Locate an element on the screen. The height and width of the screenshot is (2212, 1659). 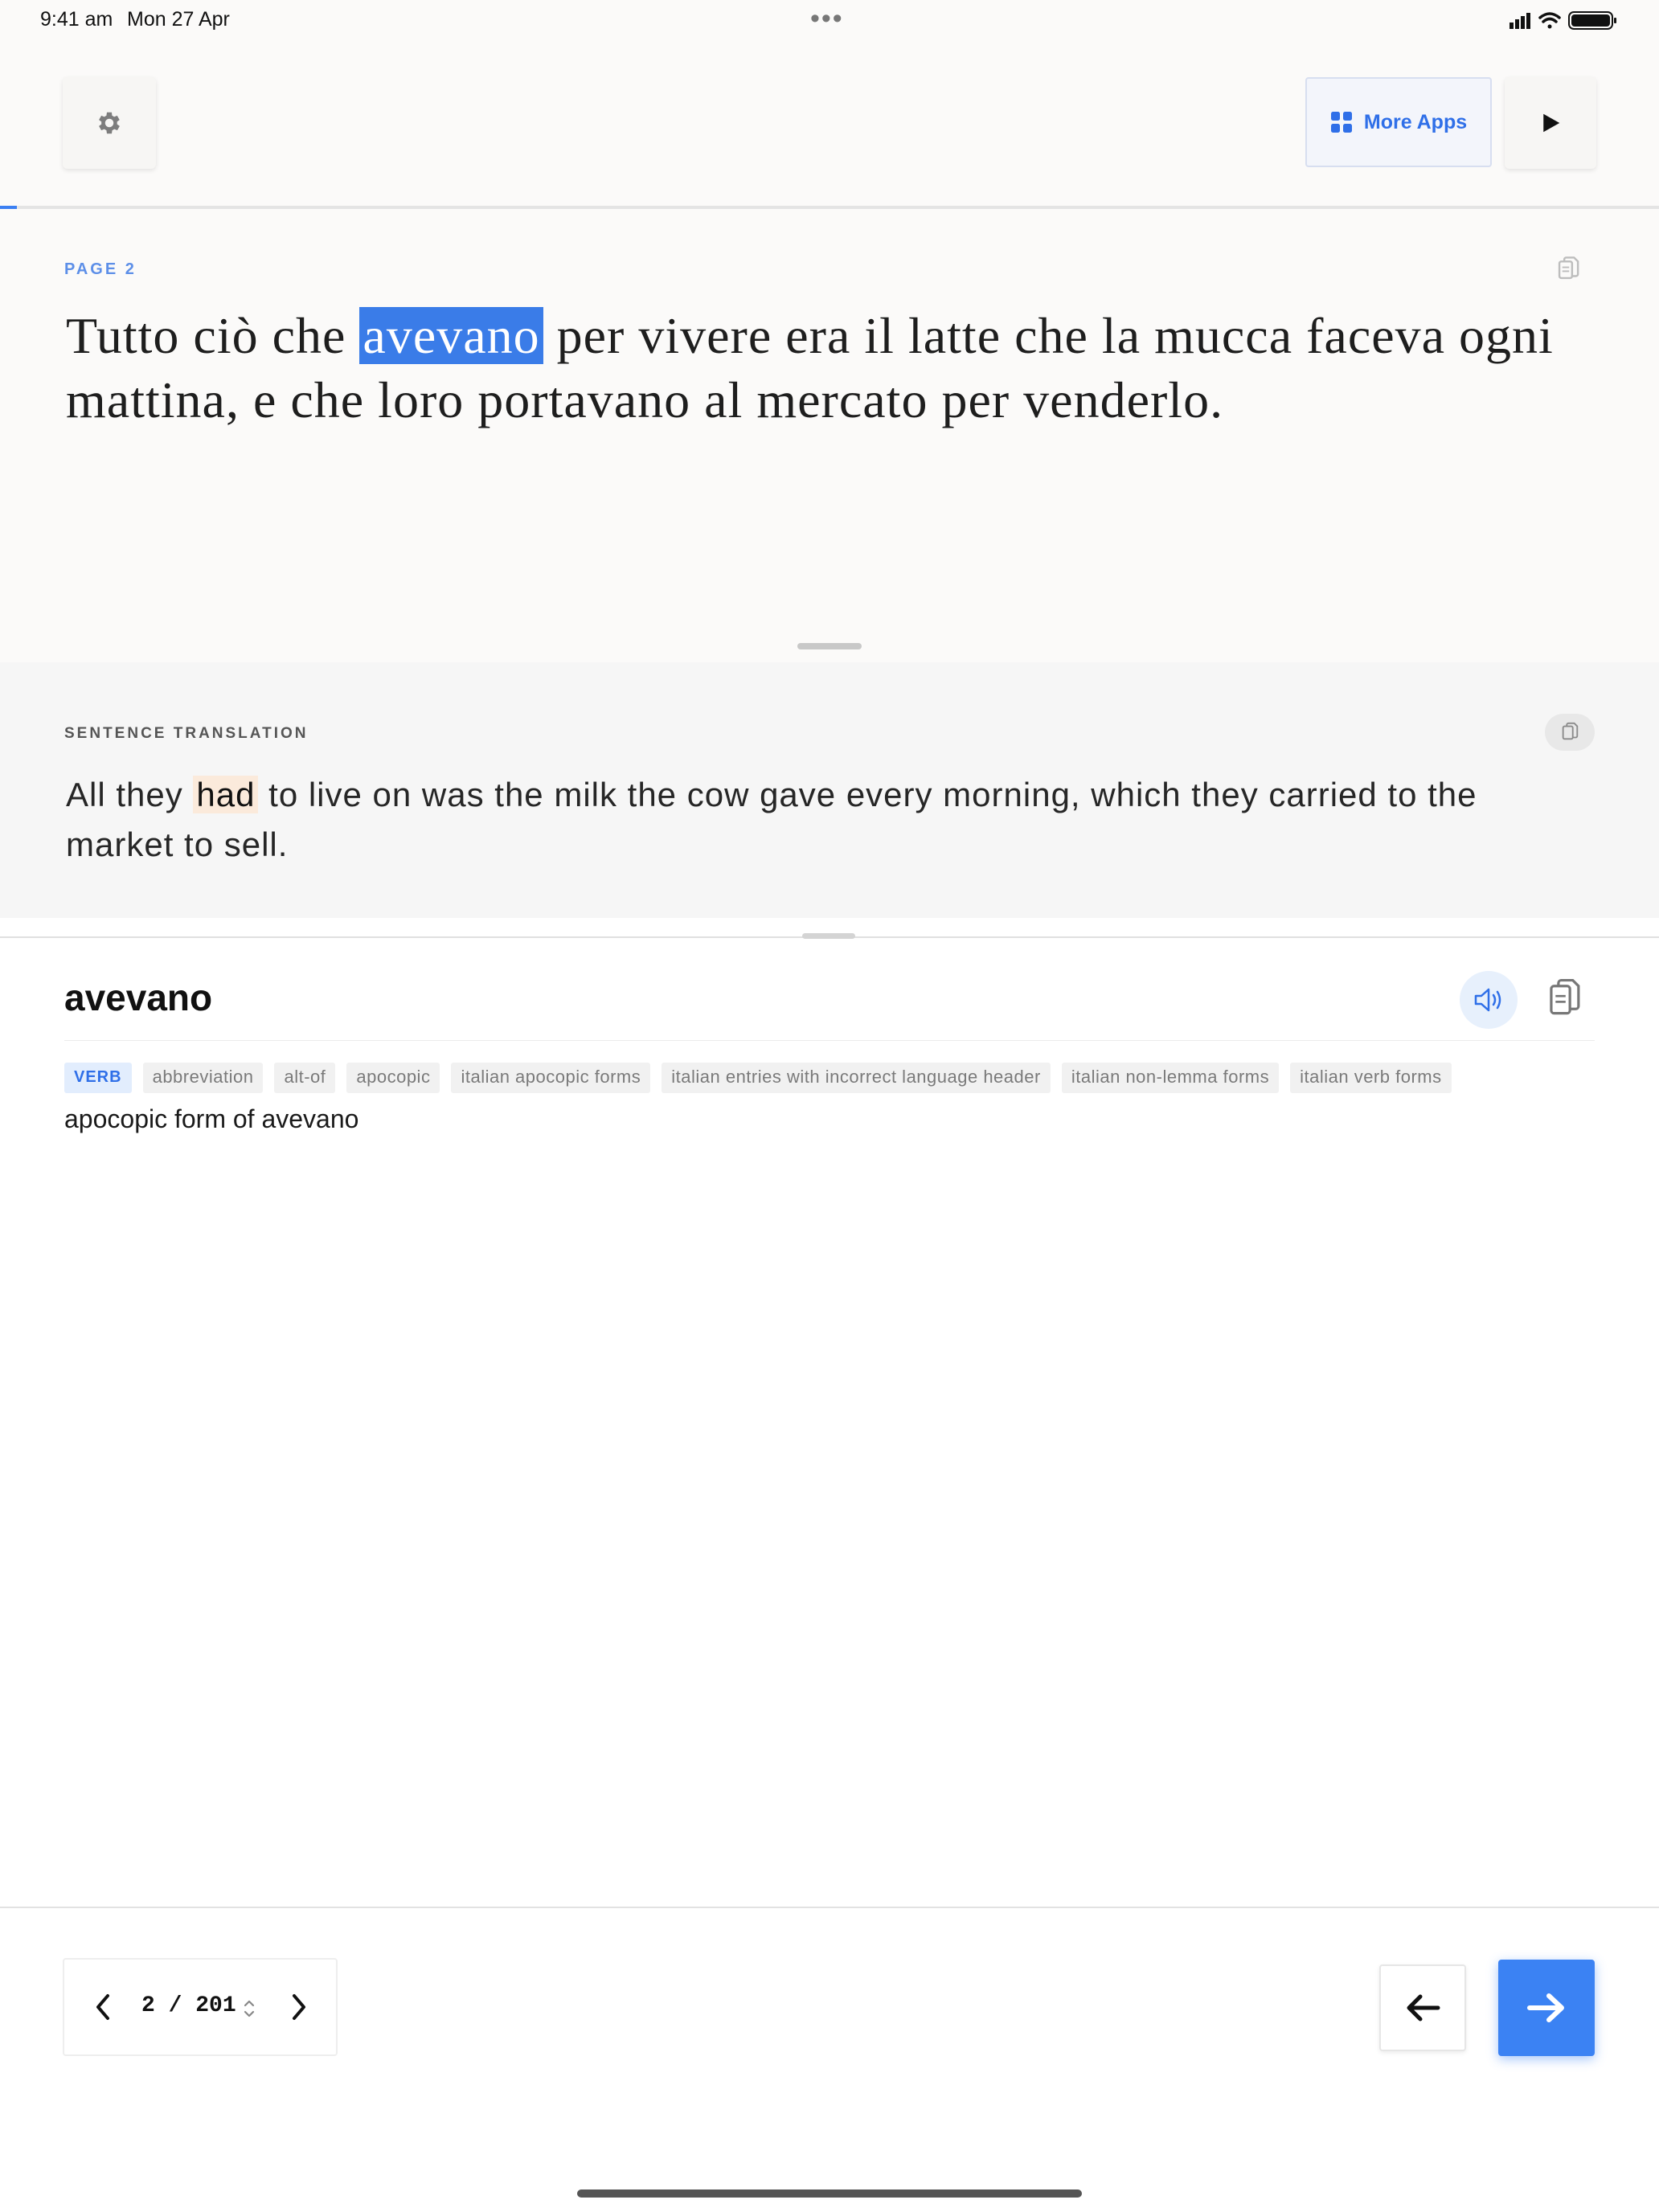
tag: abbreviation is located at coordinates (203, 1078).